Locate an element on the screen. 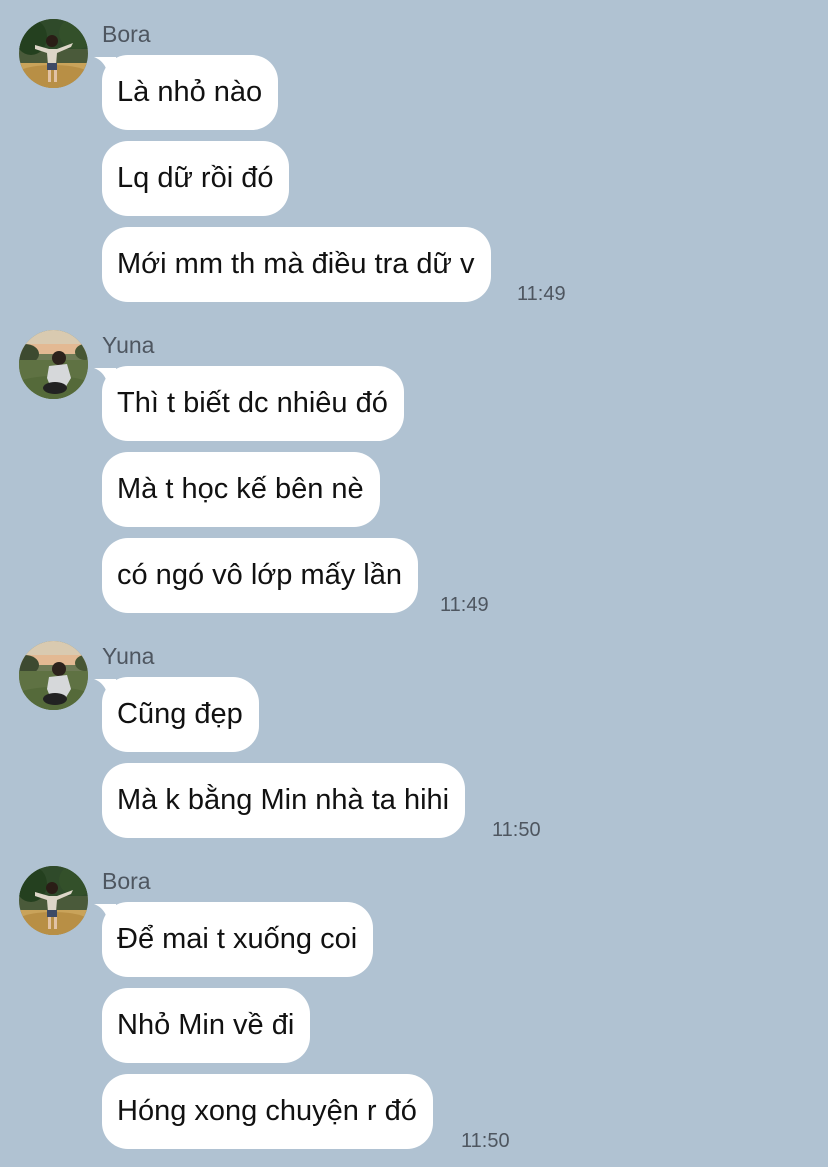  message-bubble: có ngó vô lớp mấy lần is located at coordinates (260, 575).